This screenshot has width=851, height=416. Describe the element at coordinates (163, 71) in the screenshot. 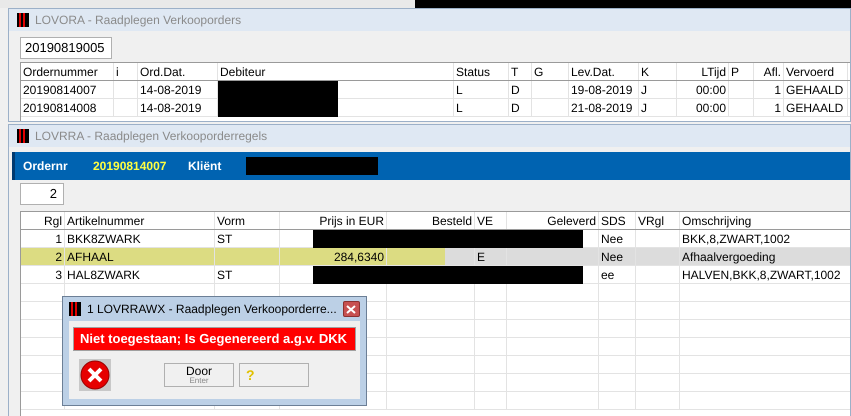

I see `column-header: Ord.Dat.` at that location.